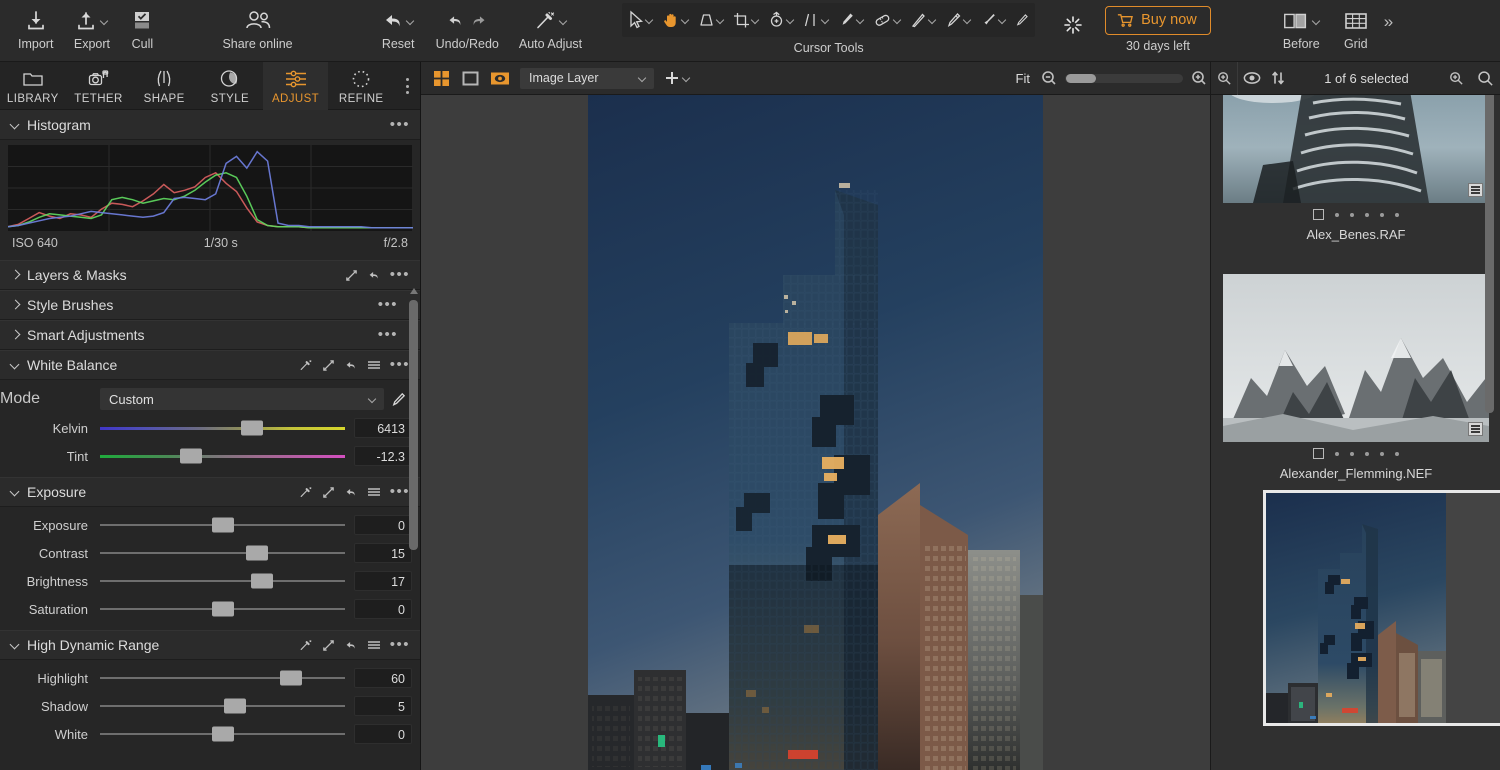 The image size is (1500, 770). I want to click on slider-track-saturation, so click(222, 609).